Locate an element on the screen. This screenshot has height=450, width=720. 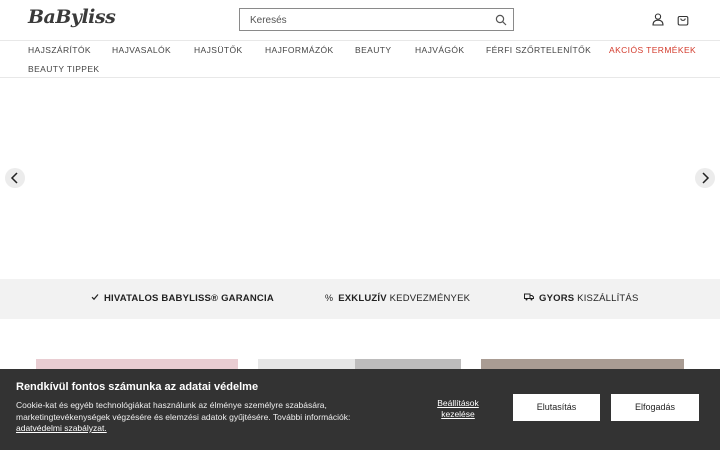
nav-item-beauty-tippek: BEAUTY TIPPEK is located at coordinates (64, 69).